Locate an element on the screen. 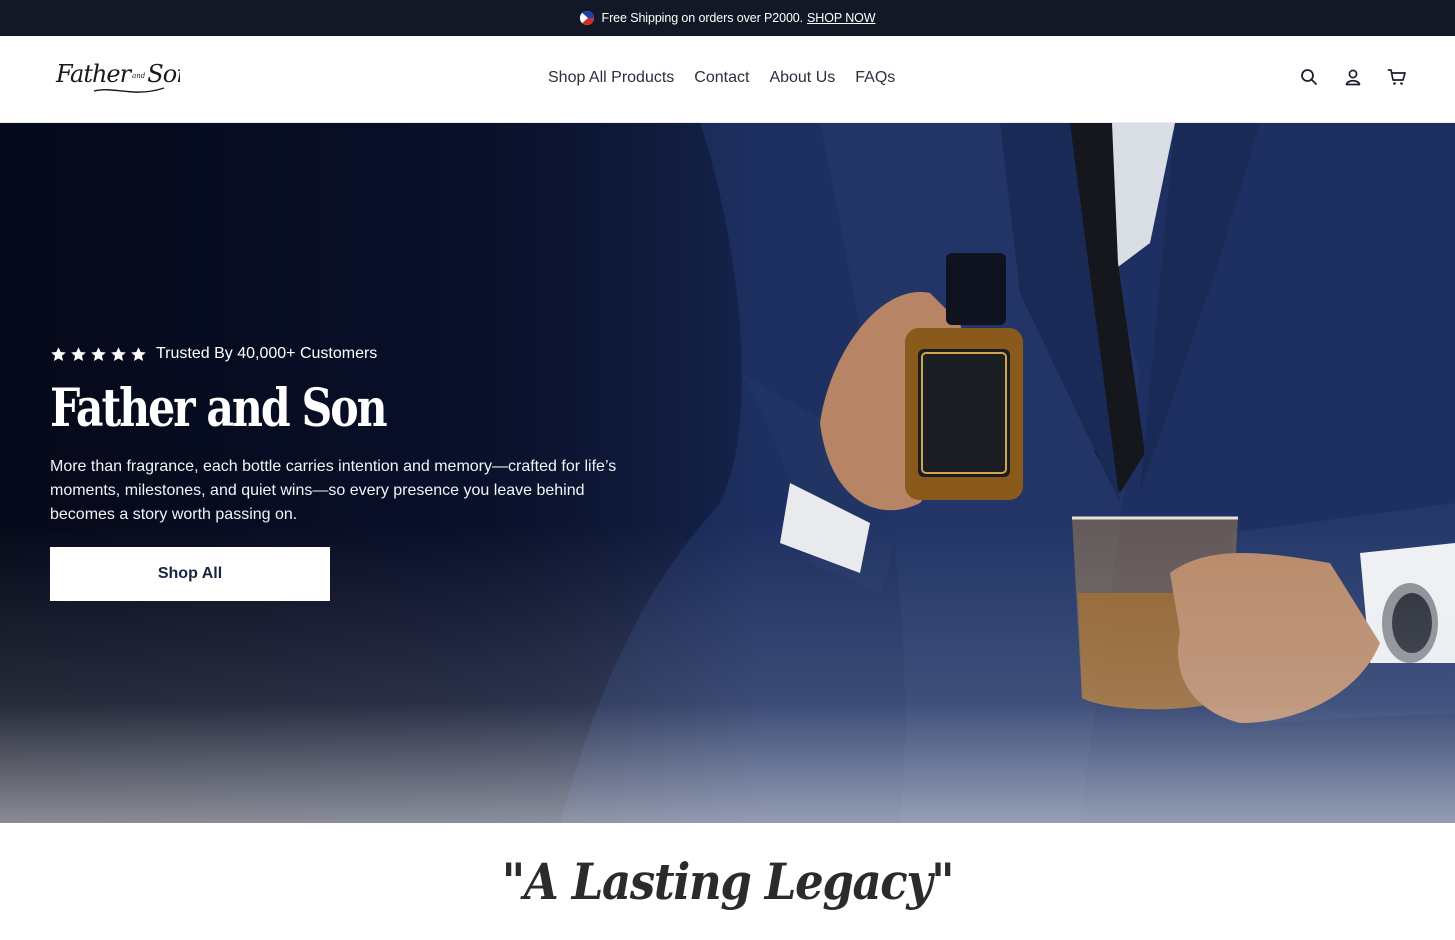 This screenshot has height=940, width=1455. shop-now-link: SHOP NOW is located at coordinates (841, 18).